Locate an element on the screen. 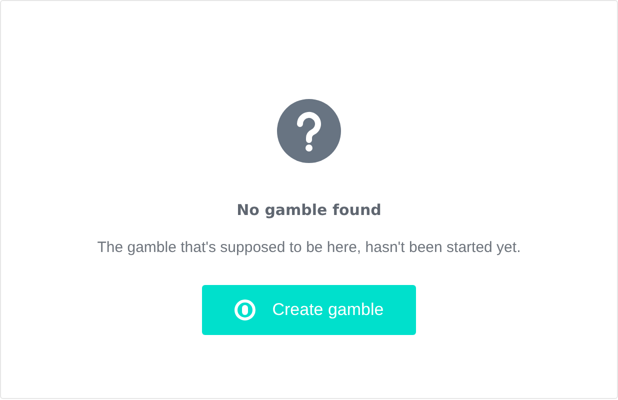 The width and height of the screenshot is (618, 400). empty-state-title: No gamble found is located at coordinates (309, 210).